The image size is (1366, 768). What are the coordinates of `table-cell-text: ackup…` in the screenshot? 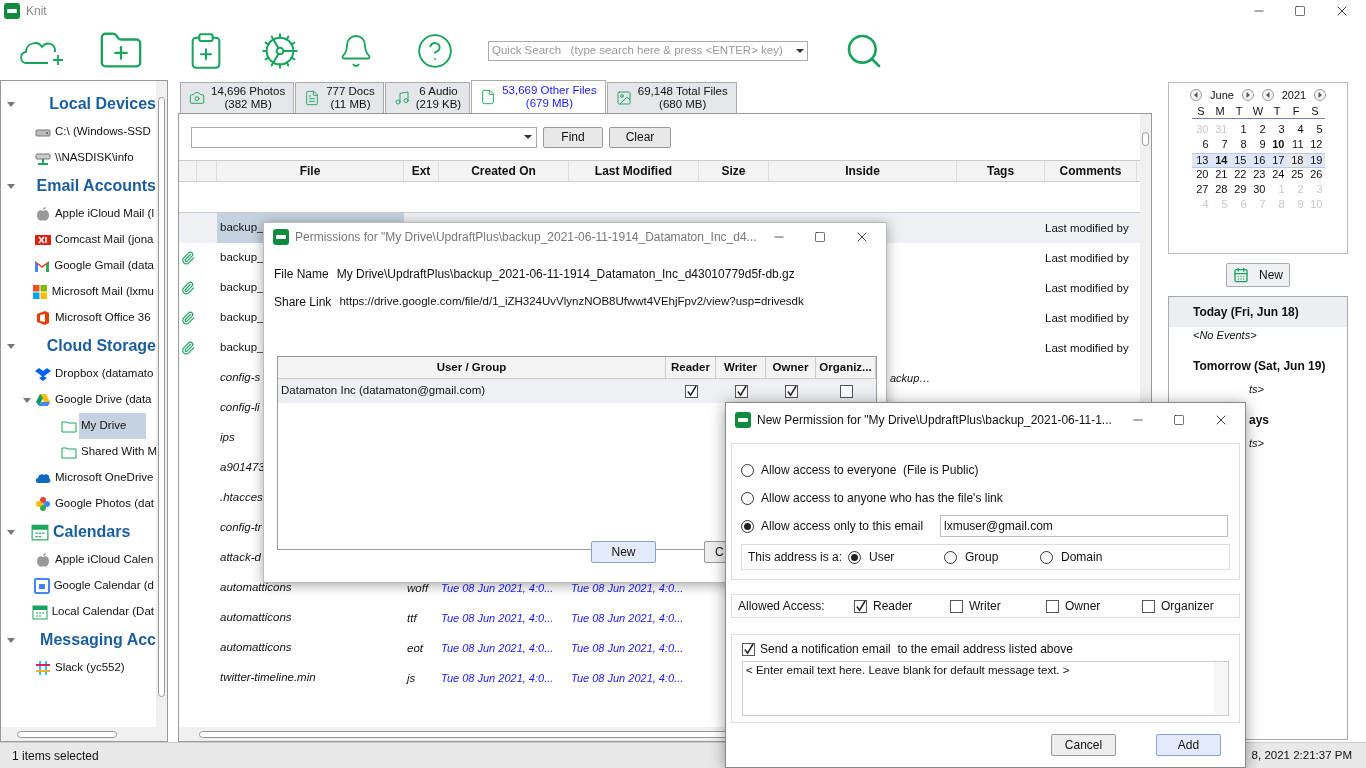 It's located at (910, 378).